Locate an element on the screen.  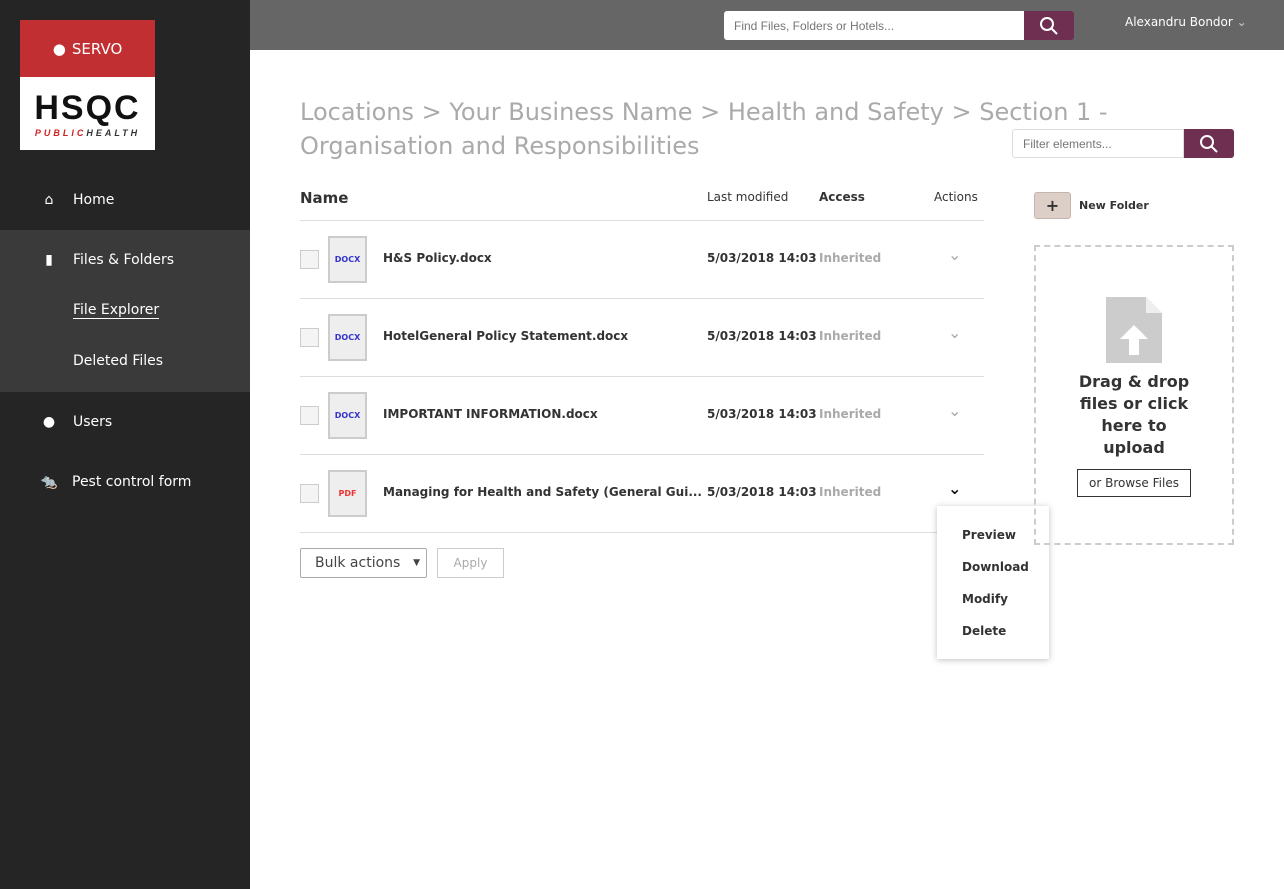
upload-file-icon is located at coordinates (1134, 330).